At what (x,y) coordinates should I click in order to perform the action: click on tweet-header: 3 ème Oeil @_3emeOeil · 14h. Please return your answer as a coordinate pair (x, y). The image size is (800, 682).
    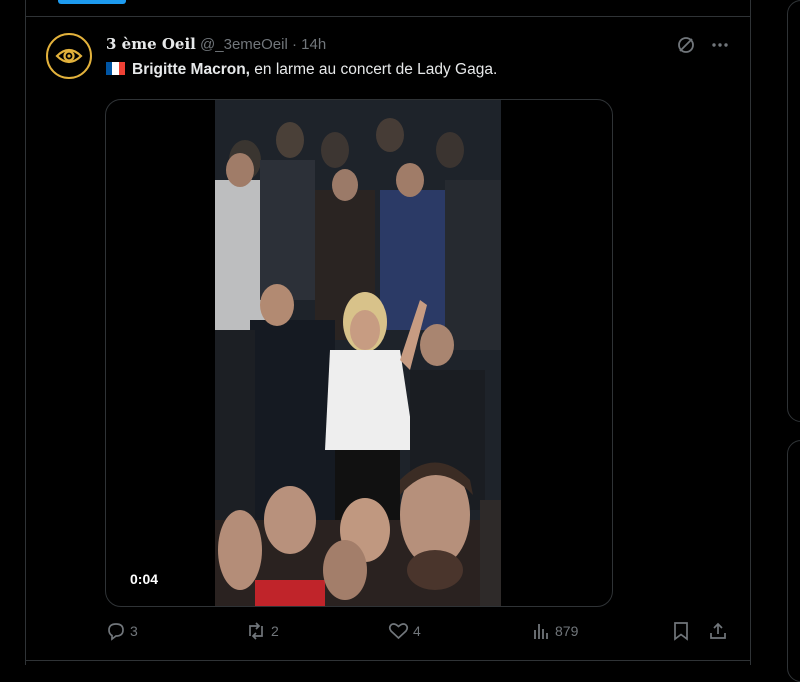
    Looking at the image, I should click on (216, 44).